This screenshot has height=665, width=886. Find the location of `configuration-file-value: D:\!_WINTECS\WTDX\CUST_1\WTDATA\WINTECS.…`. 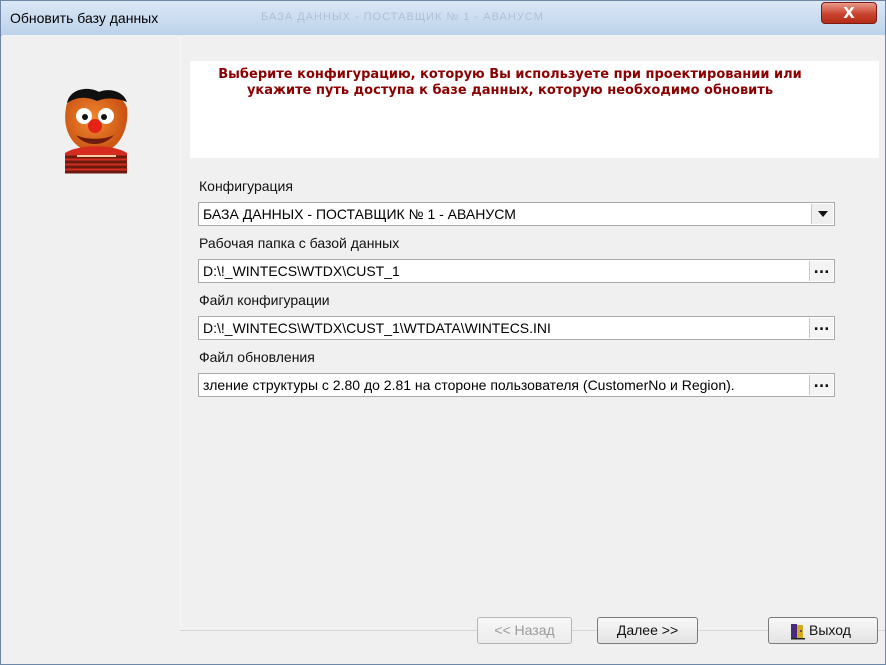

configuration-file-value: D:\!_WINTECS\WTDX\CUST_1\WTDATA\WINTECS.… is located at coordinates (377, 328).